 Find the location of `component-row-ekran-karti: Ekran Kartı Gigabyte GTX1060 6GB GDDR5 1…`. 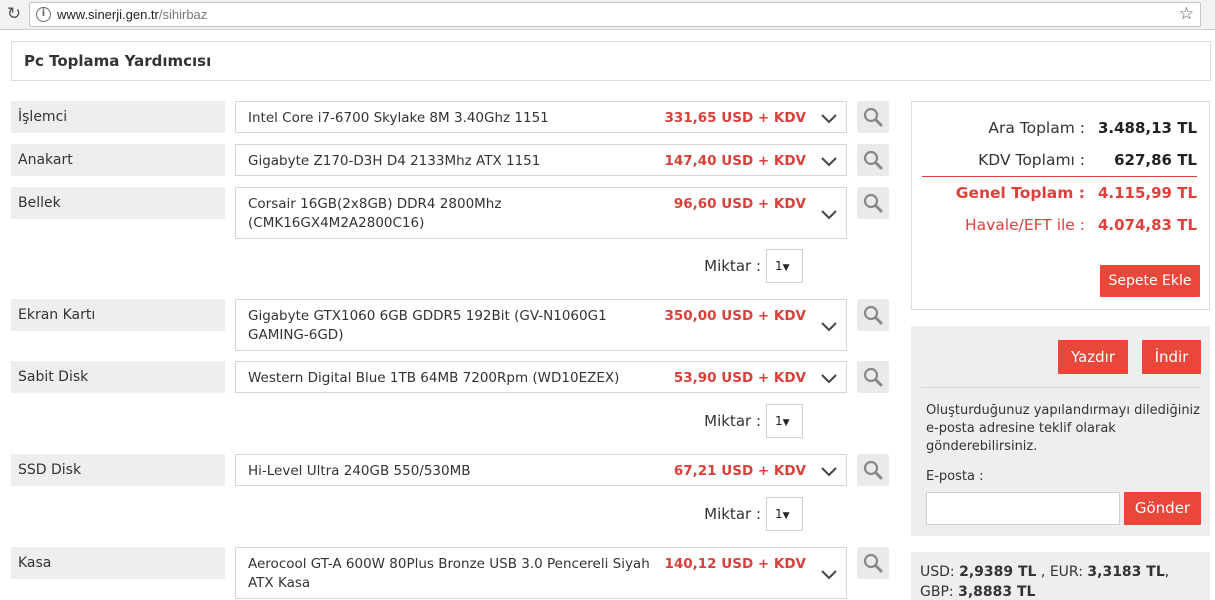

component-row-ekran-karti: Ekran Kartı Gigabyte GTX1060 6GB GDDR5 1… is located at coordinates (451, 325).